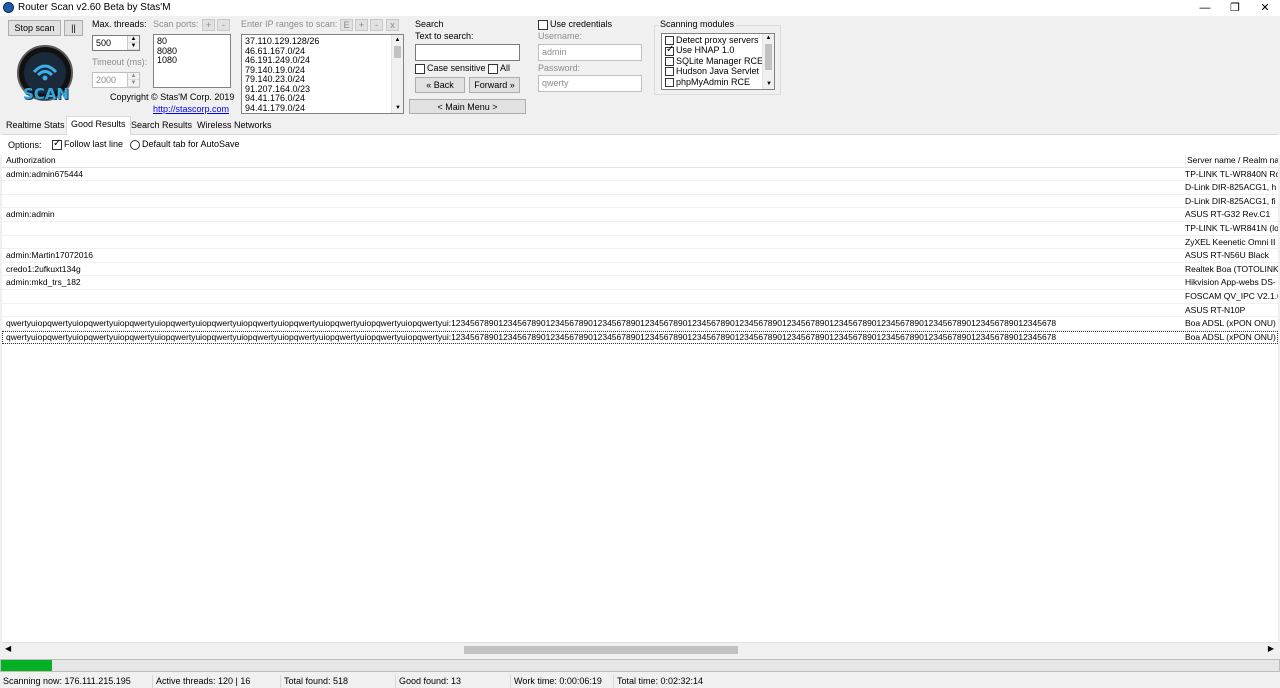 The width and height of the screenshot is (1280, 688). Describe the element at coordinates (133, 43) in the screenshot. I see `max-threads-spinner: ▲ ▼` at that location.